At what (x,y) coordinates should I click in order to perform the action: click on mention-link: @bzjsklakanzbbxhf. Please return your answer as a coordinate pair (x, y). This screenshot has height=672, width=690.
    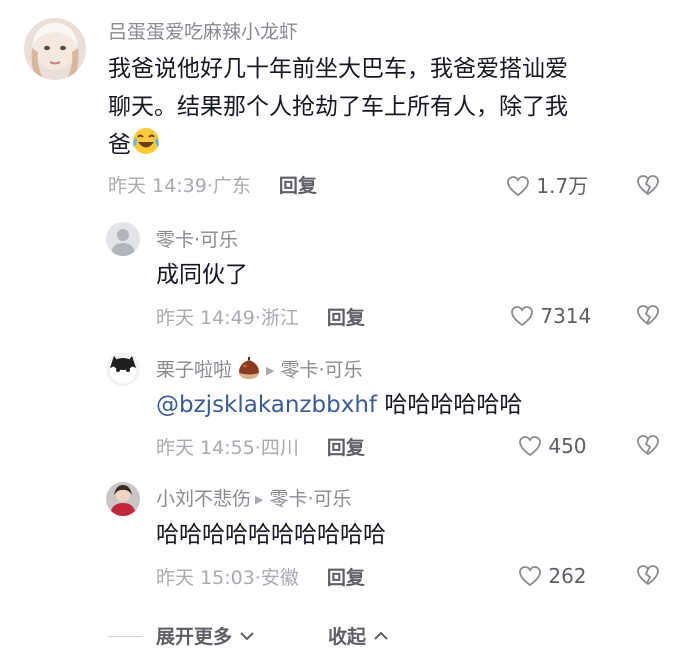
    Looking at the image, I should click on (266, 405).